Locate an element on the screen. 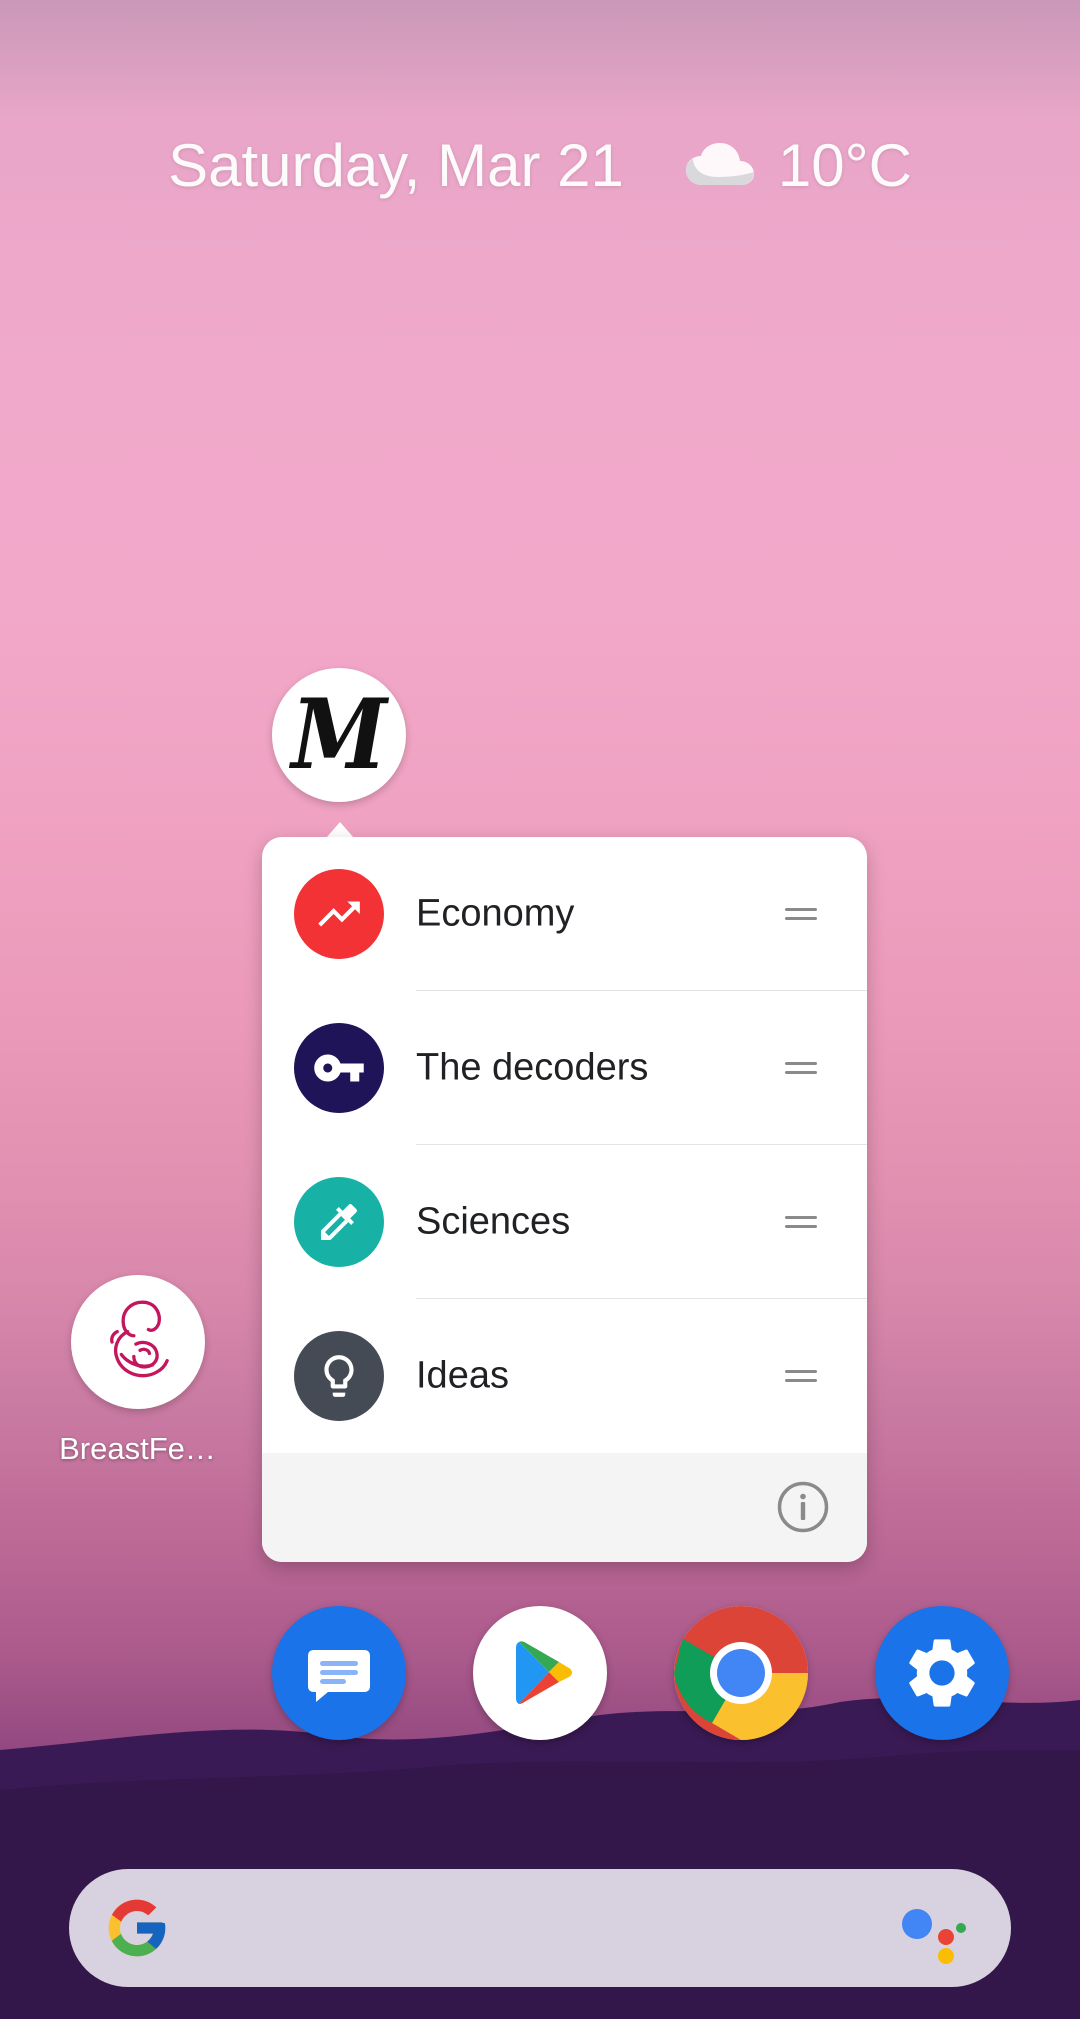 The height and width of the screenshot is (2019, 1080). temperature-text: 10°C is located at coordinates (844, 165).